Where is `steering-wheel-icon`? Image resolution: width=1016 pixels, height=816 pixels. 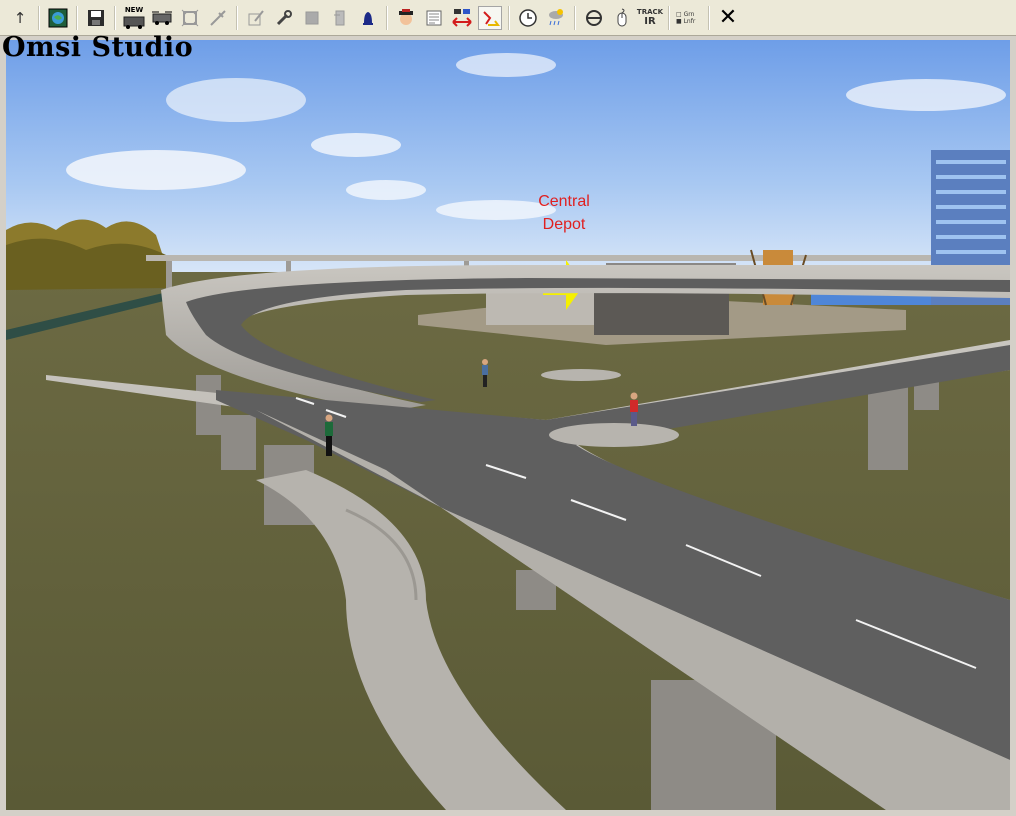 steering-wheel-icon is located at coordinates (594, 18).